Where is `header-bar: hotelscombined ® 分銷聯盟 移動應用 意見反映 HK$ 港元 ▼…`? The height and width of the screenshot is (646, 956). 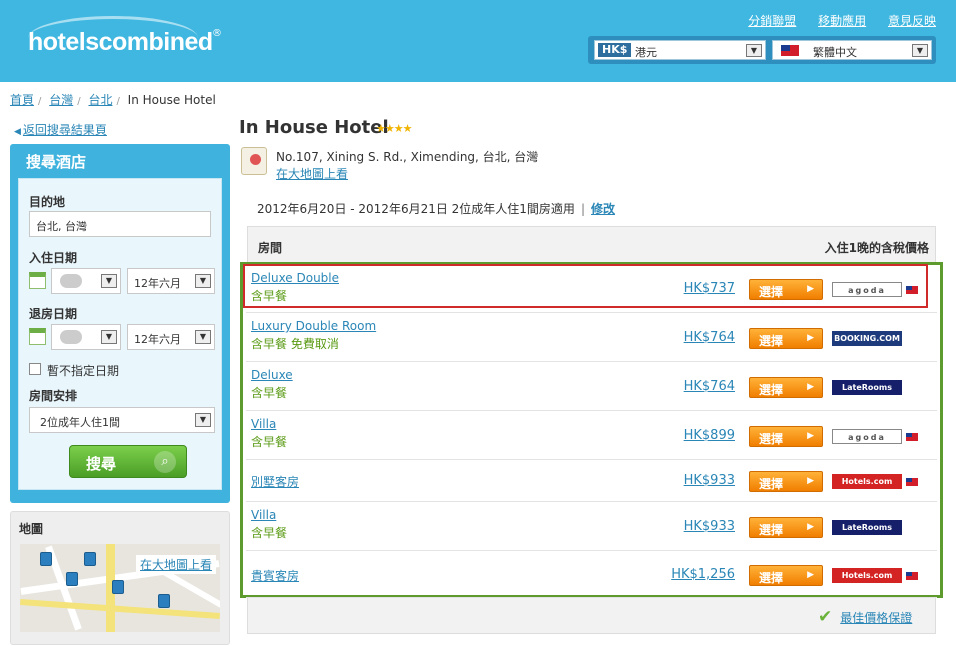 header-bar: hotelscombined ® 分銷聯盟 移動應用 意見反映 HK$ 港元 ▼… is located at coordinates (478, 41).